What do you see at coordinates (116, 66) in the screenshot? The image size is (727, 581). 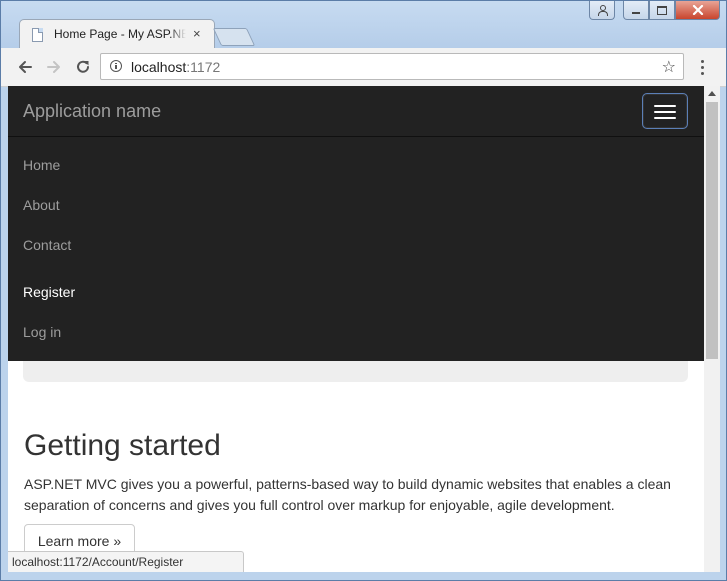 I see `info-icon` at bounding box center [116, 66].